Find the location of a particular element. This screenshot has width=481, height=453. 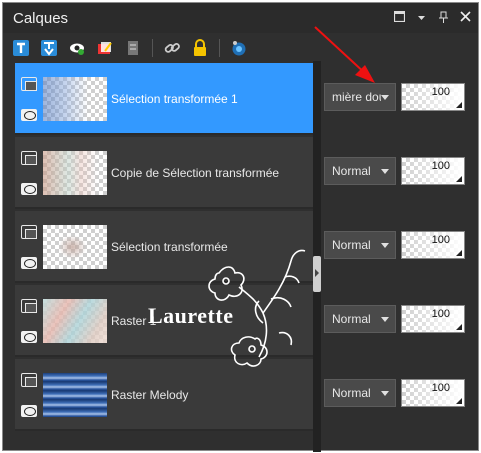

layer-toolbar is located at coordinates (240, 48).